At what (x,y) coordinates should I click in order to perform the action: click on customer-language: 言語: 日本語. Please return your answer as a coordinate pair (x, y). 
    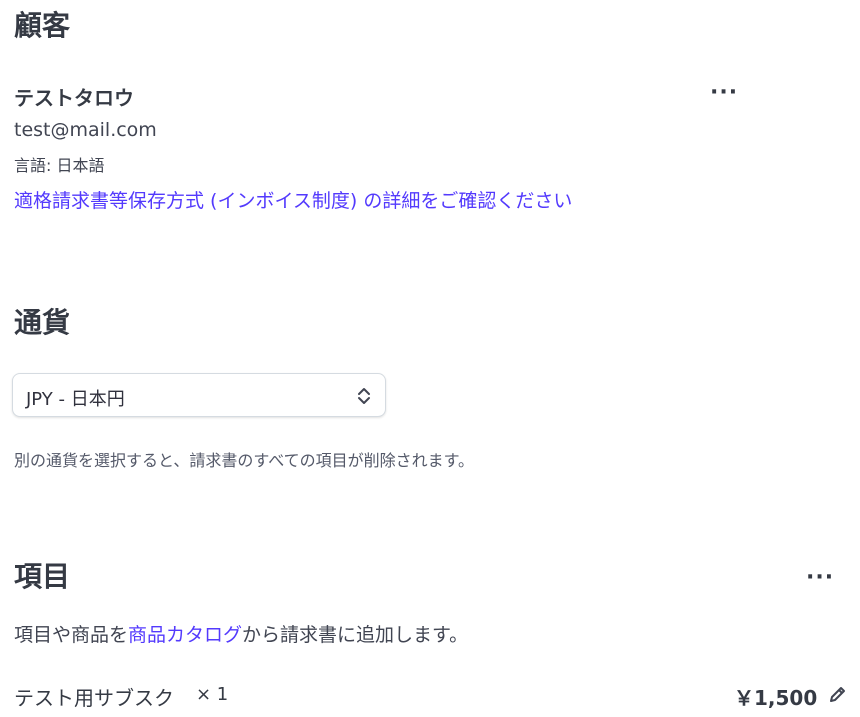
    Looking at the image, I should click on (59, 165).